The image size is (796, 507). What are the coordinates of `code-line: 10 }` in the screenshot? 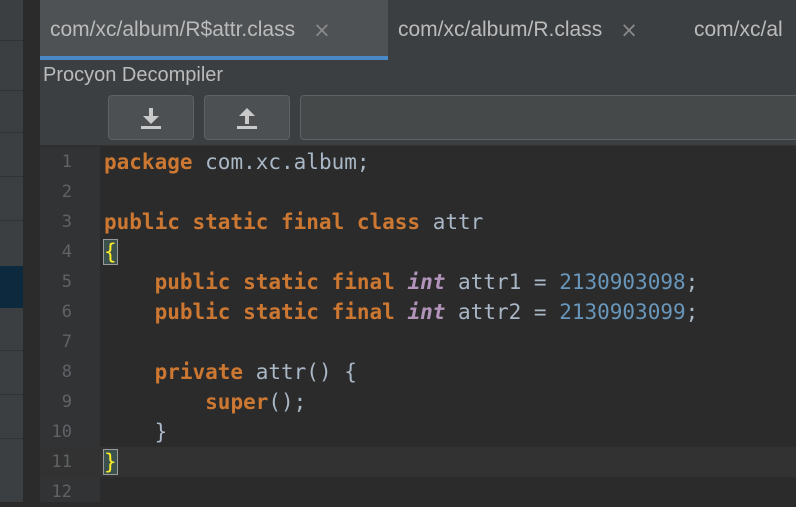 It's located at (418, 432).